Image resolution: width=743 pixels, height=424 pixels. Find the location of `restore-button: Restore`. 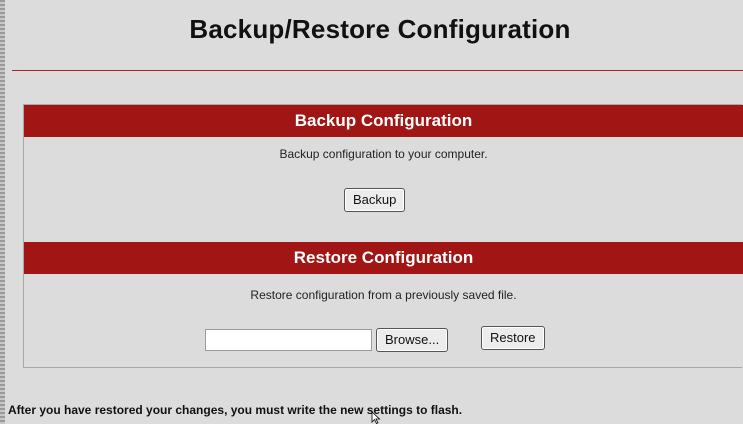

restore-button: Restore is located at coordinates (513, 338).